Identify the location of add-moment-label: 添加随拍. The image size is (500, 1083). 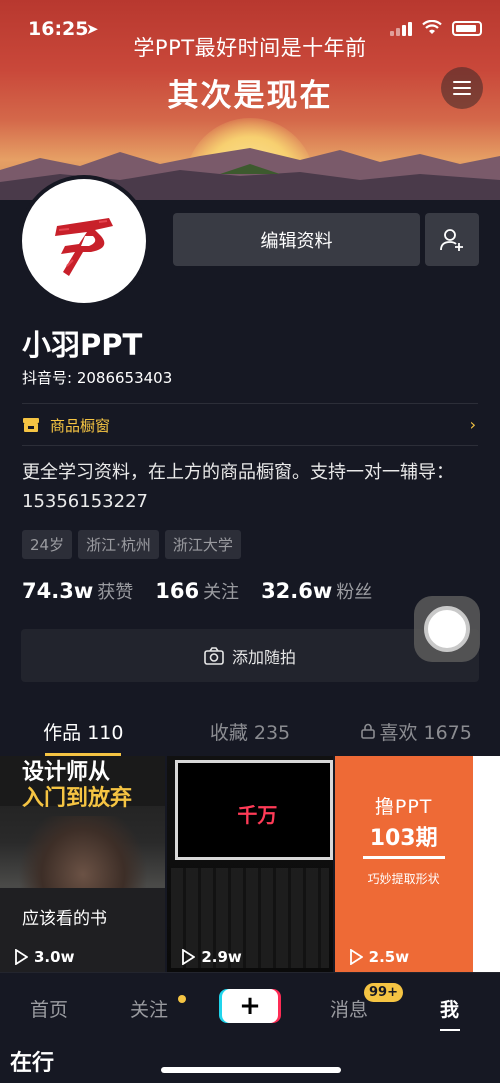
(263, 657).